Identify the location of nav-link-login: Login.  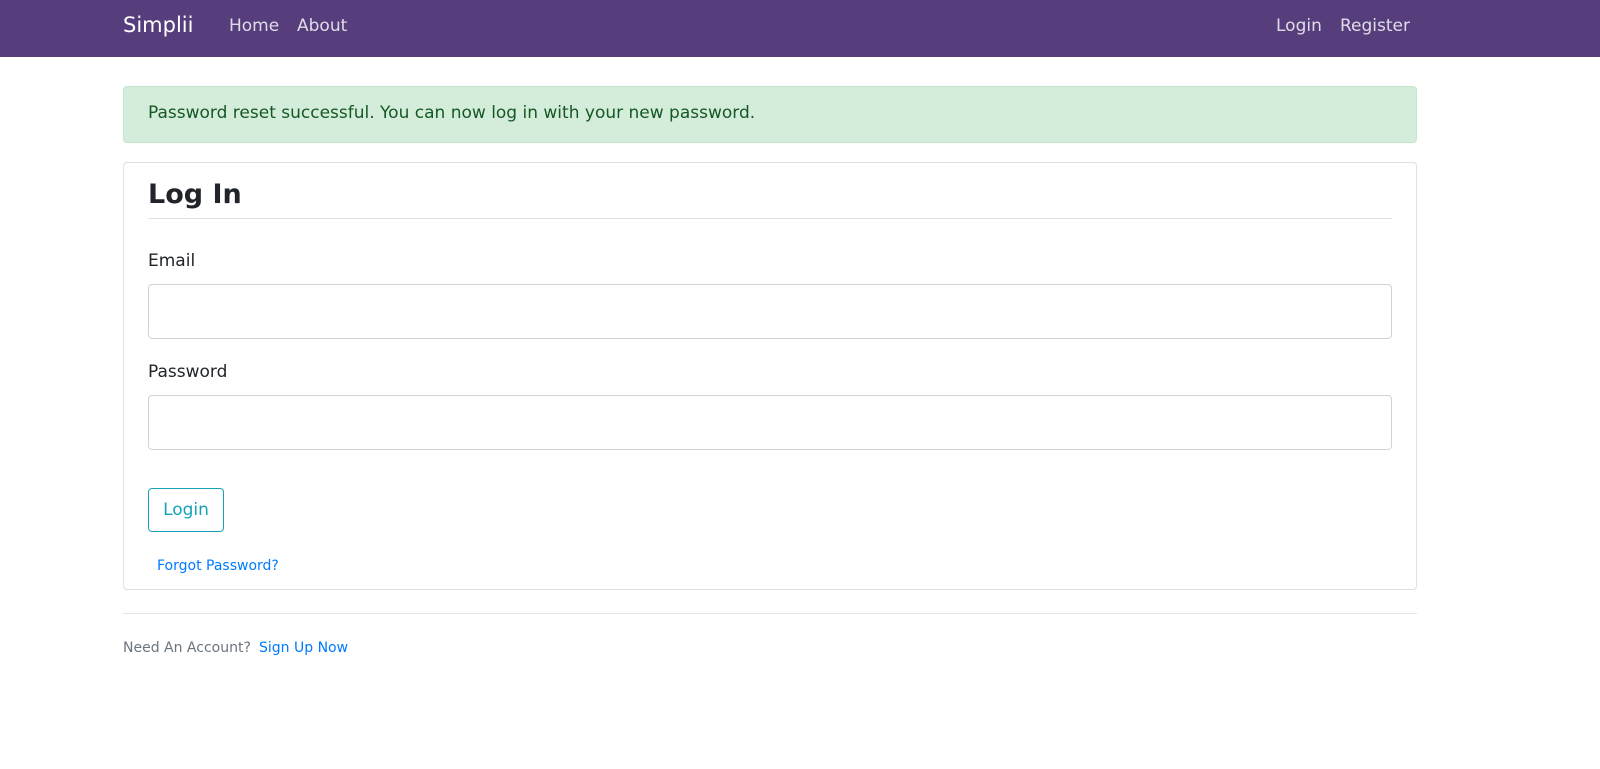
(1299, 26).